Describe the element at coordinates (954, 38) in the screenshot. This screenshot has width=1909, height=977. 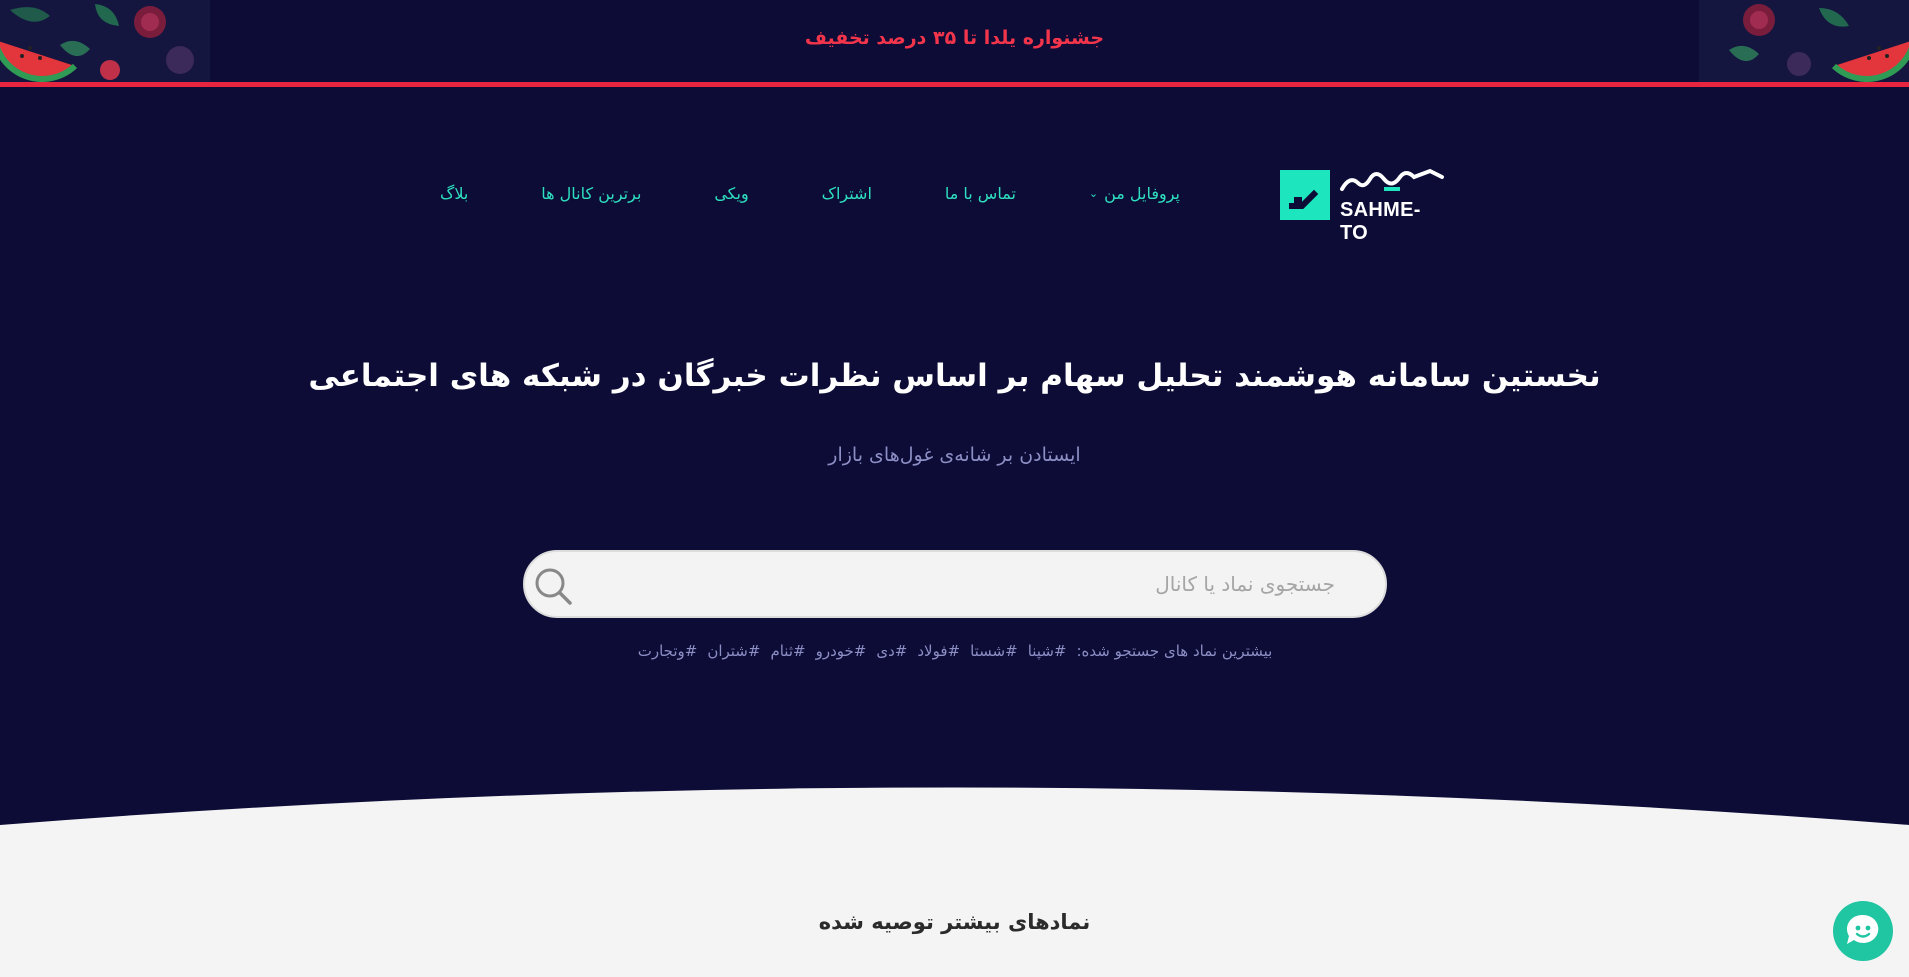
I see `promo-text: جشنواره یلدا تا ۳۵ درصد تخفیف` at that location.